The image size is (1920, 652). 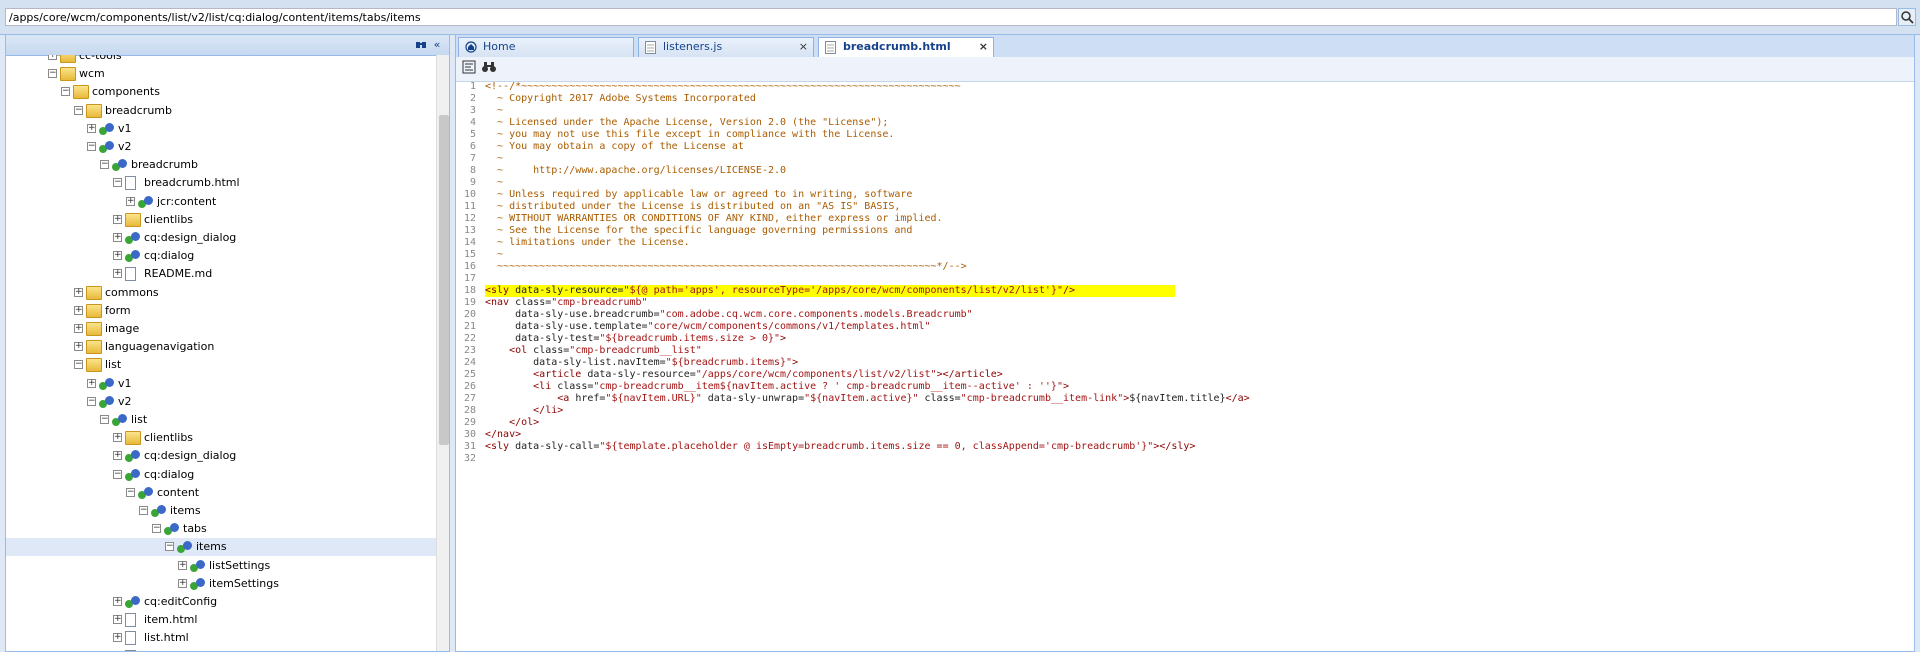 What do you see at coordinates (221, 511) in the screenshot?
I see `tree-node: − items` at bounding box center [221, 511].